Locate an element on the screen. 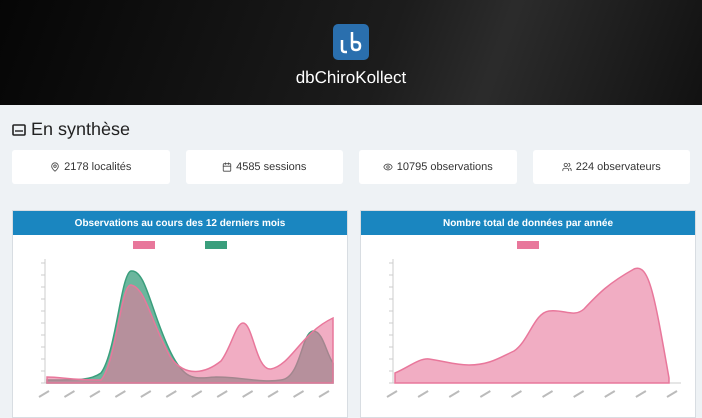  panel-title: Nombre total de données par année is located at coordinates (528, 223).